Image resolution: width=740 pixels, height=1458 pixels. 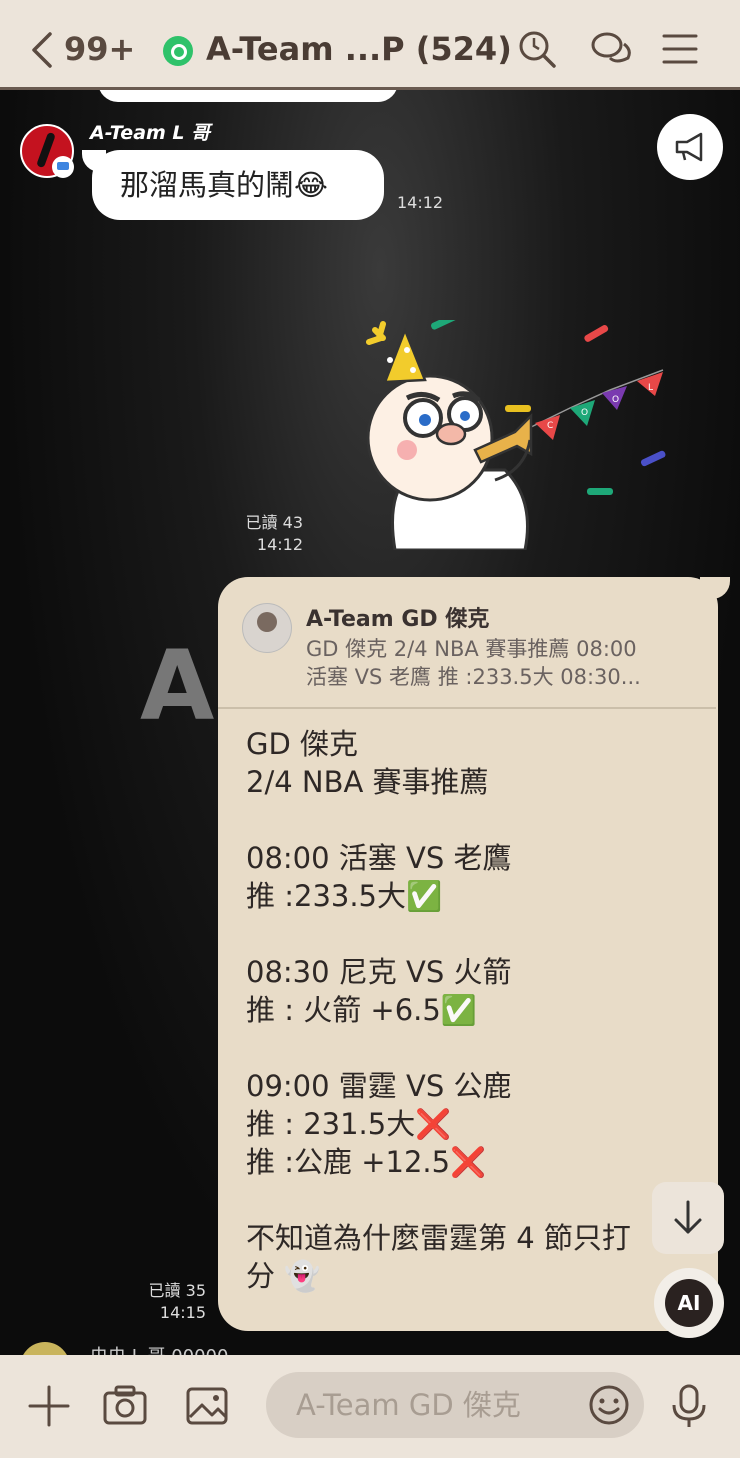 What do you see at coordinates (408, 1405) in the screenshot?
I see `input-placeholder: A-Team GD 傑克` at bounding box center [408, 1405].